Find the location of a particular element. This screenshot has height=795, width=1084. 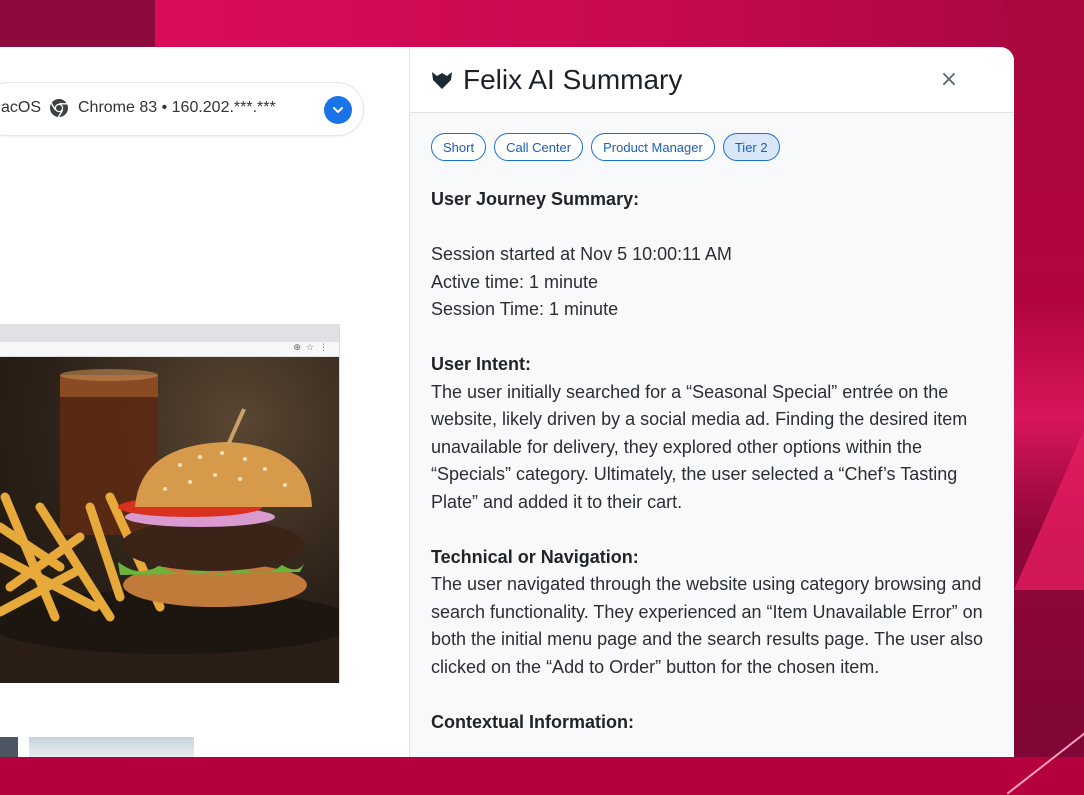

journey-heading: User Journey Summary: is located at coordinates (535, 199).